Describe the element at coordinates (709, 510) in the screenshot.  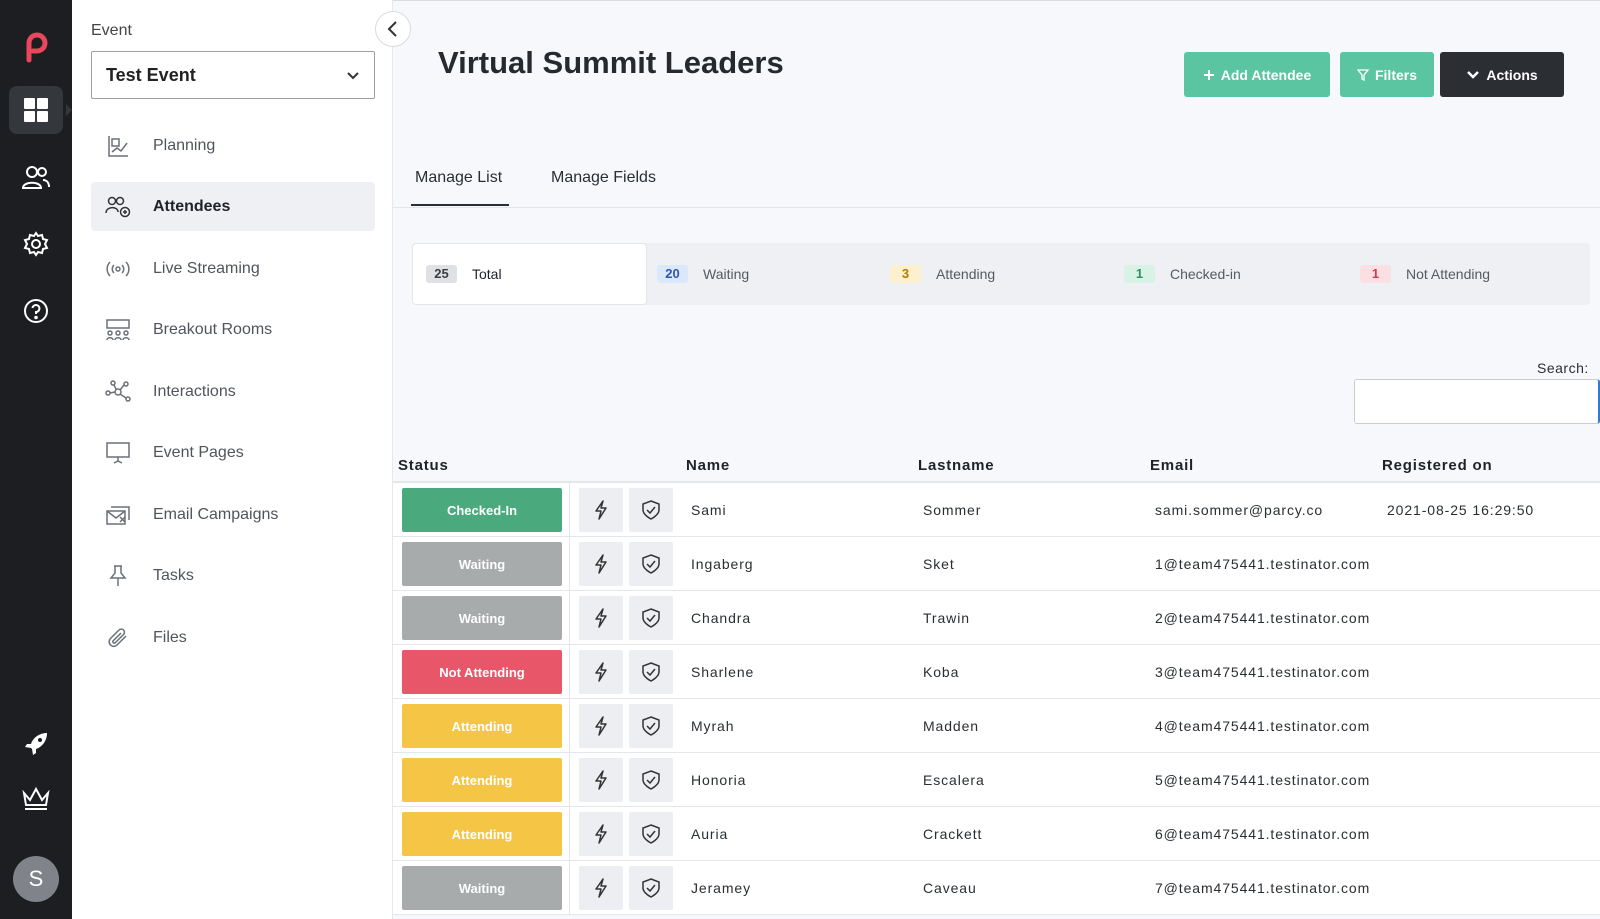
I see `cell-name: Sami` at that location.